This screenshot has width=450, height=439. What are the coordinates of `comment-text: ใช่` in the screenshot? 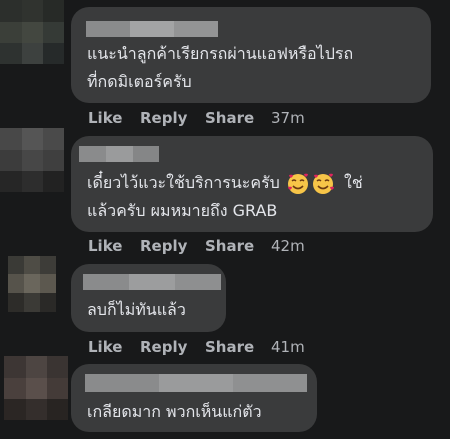 It's located at (353, 182).